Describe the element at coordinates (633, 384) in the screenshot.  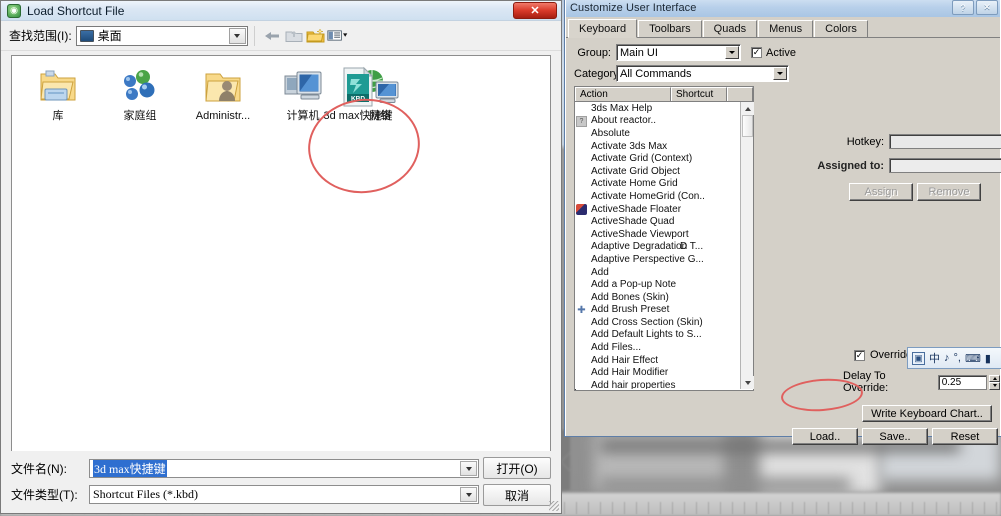
I see `action-name: Add hair properties` at that location.